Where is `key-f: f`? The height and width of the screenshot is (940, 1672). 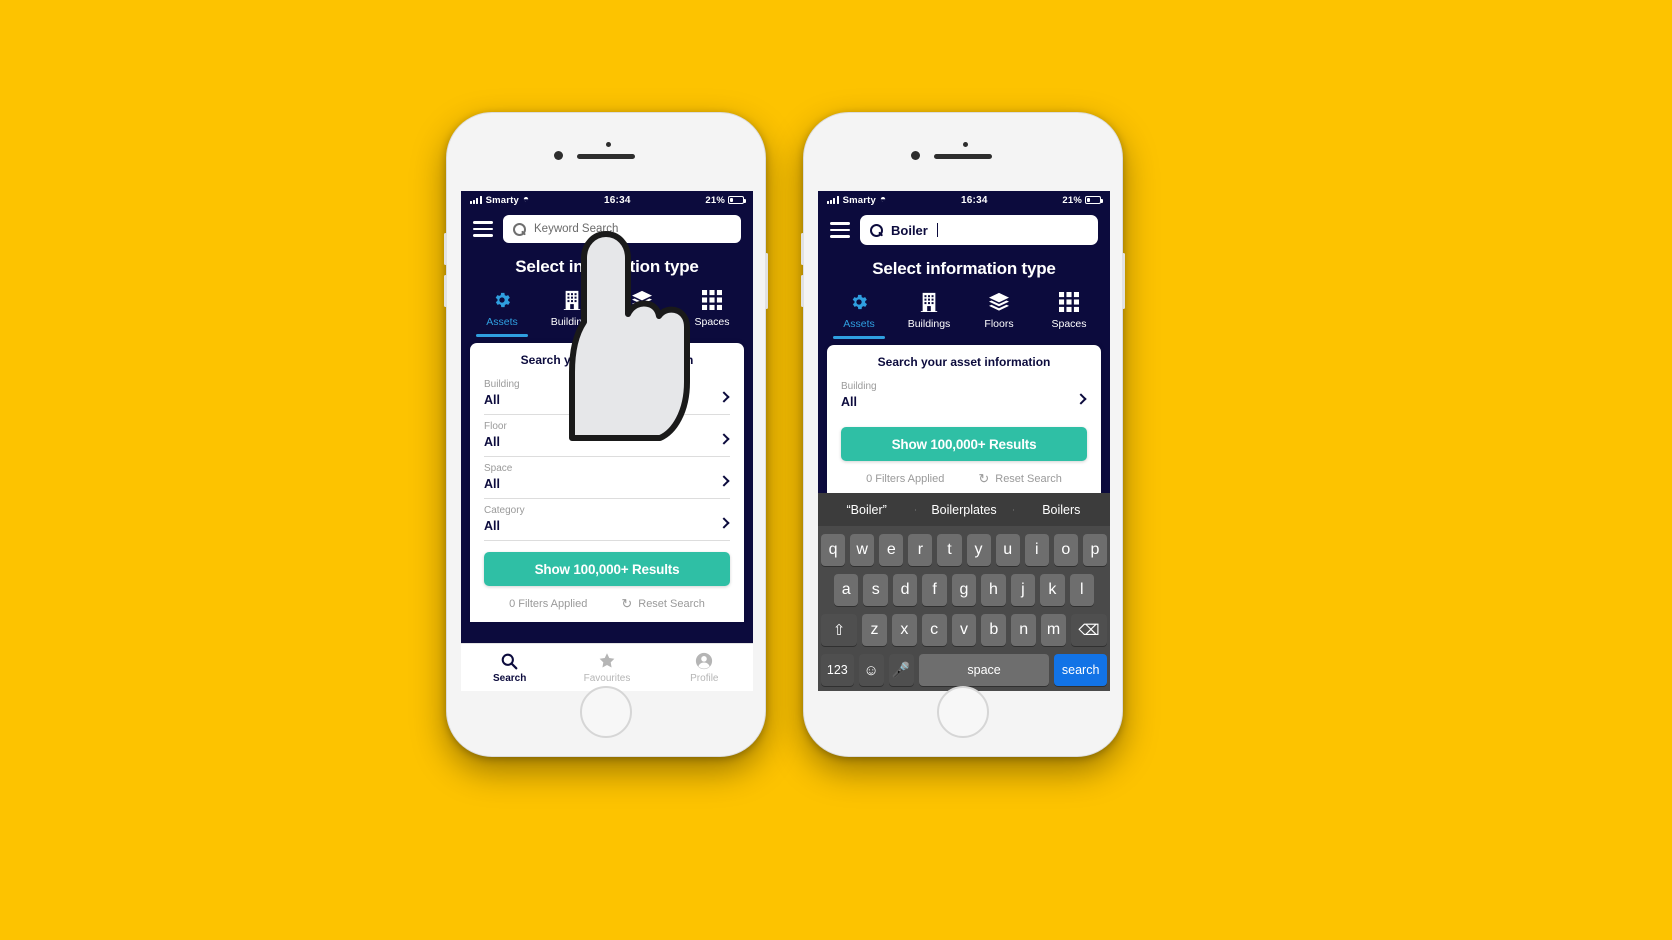
key-f: f is located at coordinates (934, 590).